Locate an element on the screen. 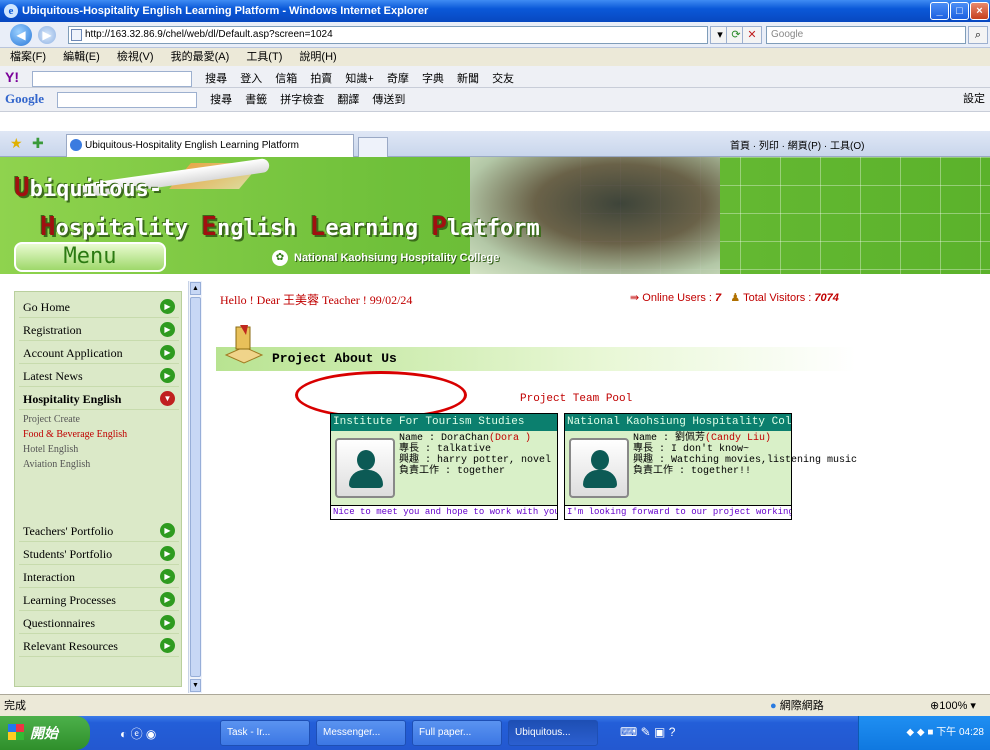  zoom-level: ⊕100% ▾ is located at coordinates (953, 706).